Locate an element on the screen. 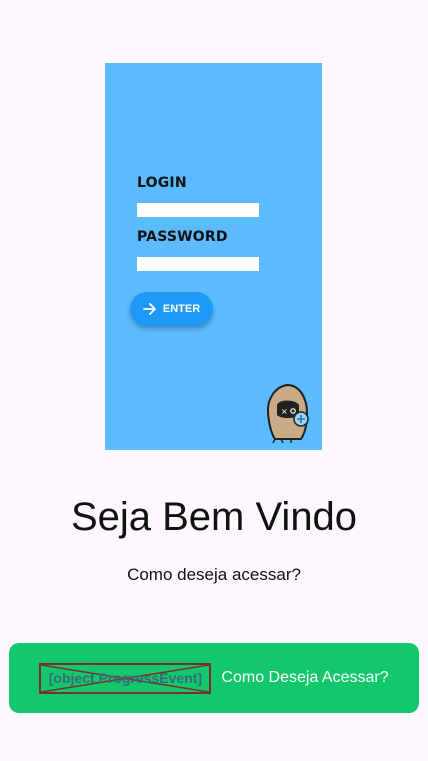 The height and width of the screenshot is (761, 428). broken-image-alt-text: [object ProgressEvent] is located at coordinates (125, 678).